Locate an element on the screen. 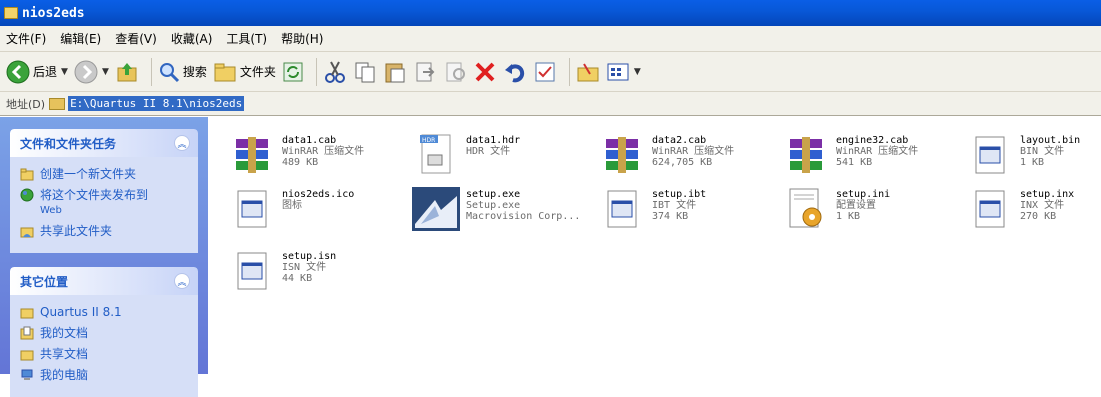 The image size is (1101, 397). panel-title: 其它位置 is located at coordinates (44, 281).